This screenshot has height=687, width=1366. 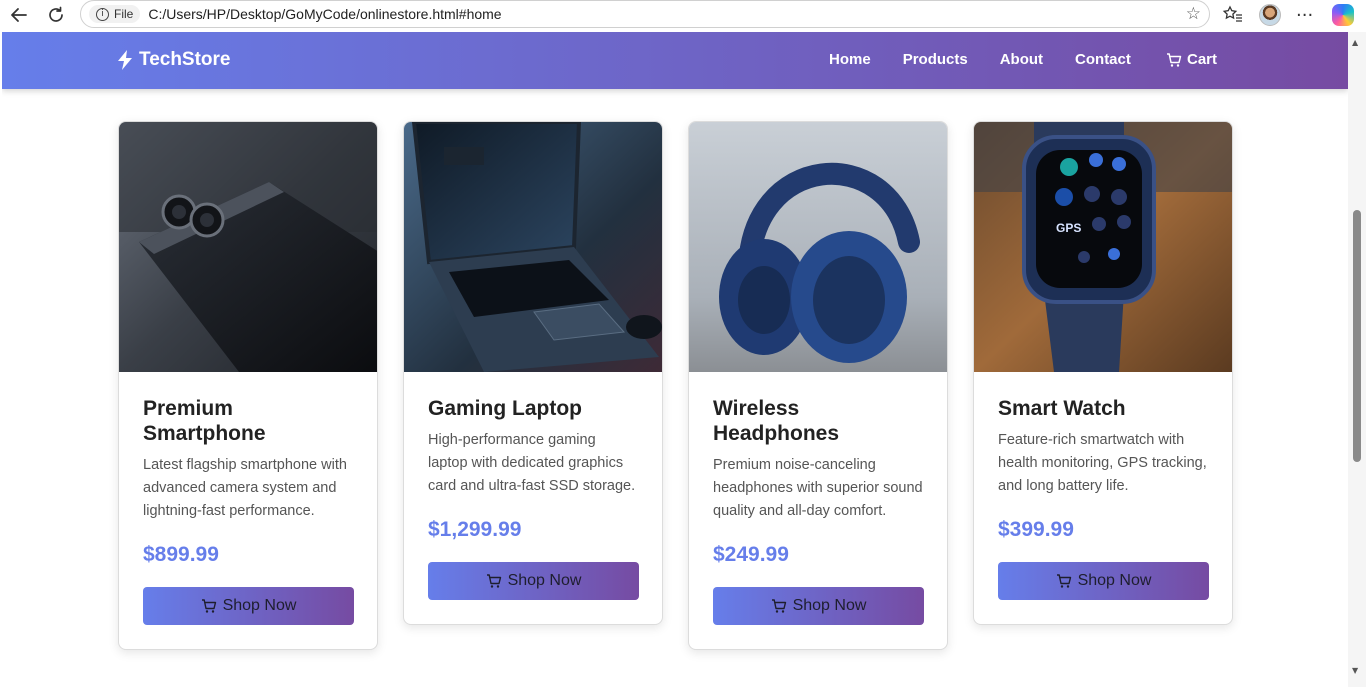 I want to click on reload-icon, so click(x=56, y=14).